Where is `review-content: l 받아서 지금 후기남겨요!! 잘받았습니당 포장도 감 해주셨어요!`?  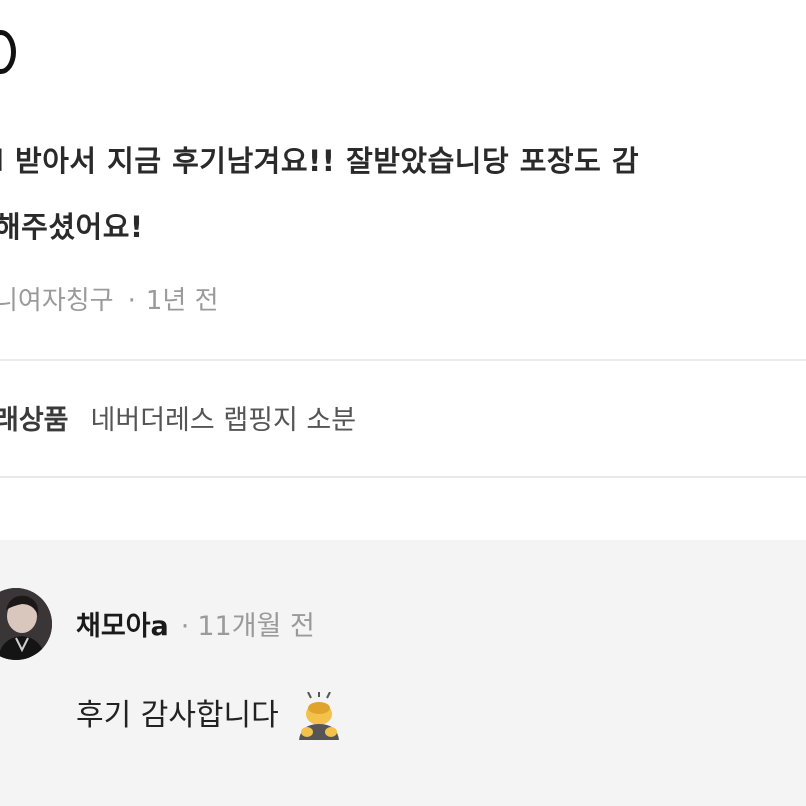
review-content: l 받아서 지금 후기남겨요!! 잘받았습니당 포장도 감 해주셨어요! is located at coordinates (319, 194).